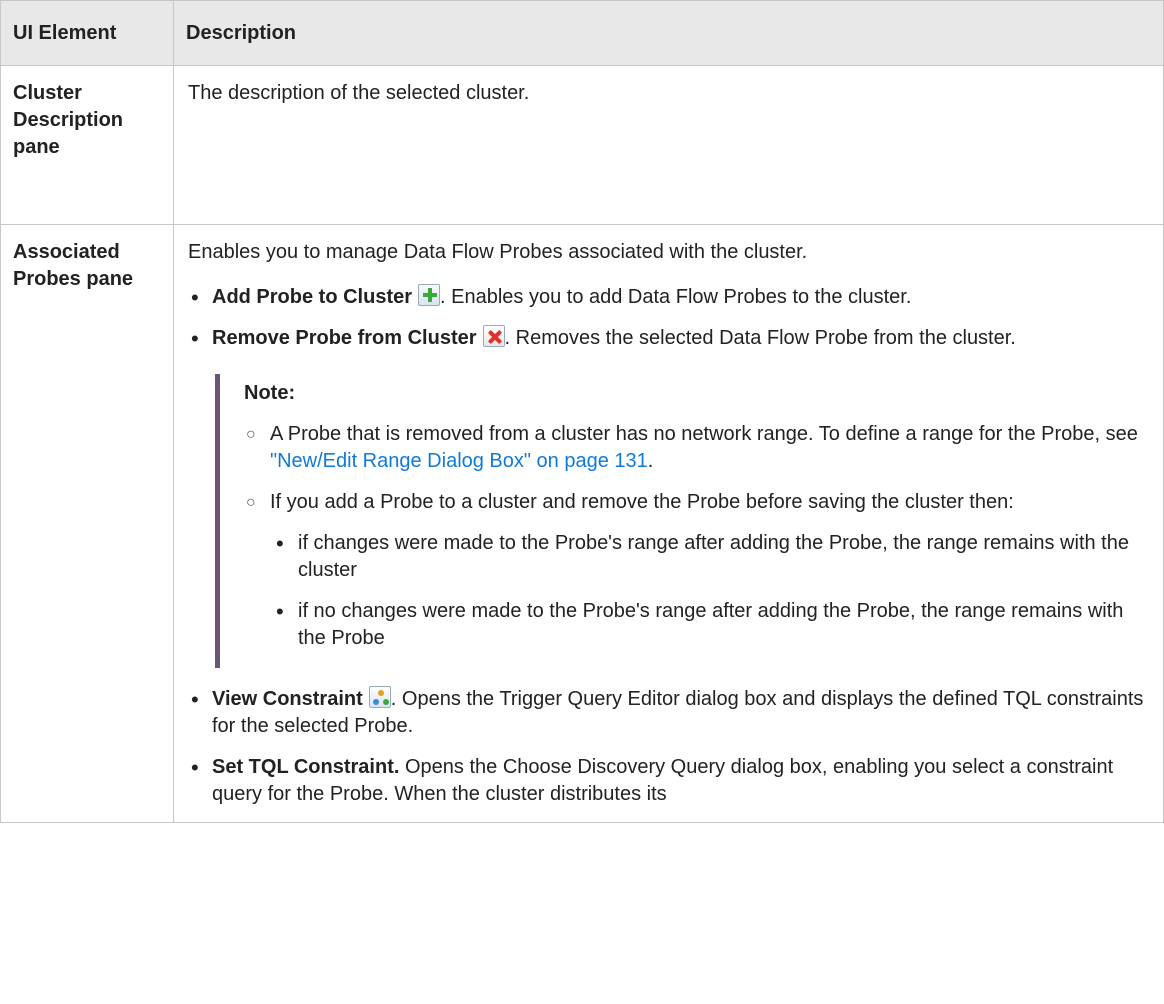 Image resolution: width=1164 pixels, height=1004 pixels. I want to click on header-ui-element: UI Element, so click(87, 33).